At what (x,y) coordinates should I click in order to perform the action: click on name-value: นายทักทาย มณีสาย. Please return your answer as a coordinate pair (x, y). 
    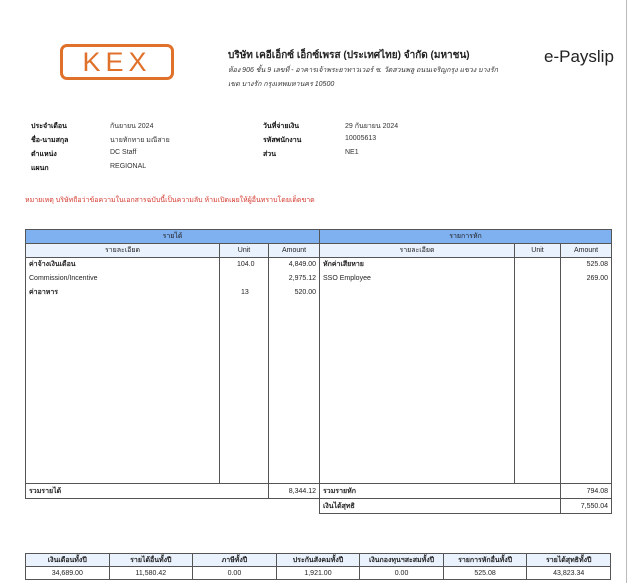
    Looking at the image, I should click on (140, 140).